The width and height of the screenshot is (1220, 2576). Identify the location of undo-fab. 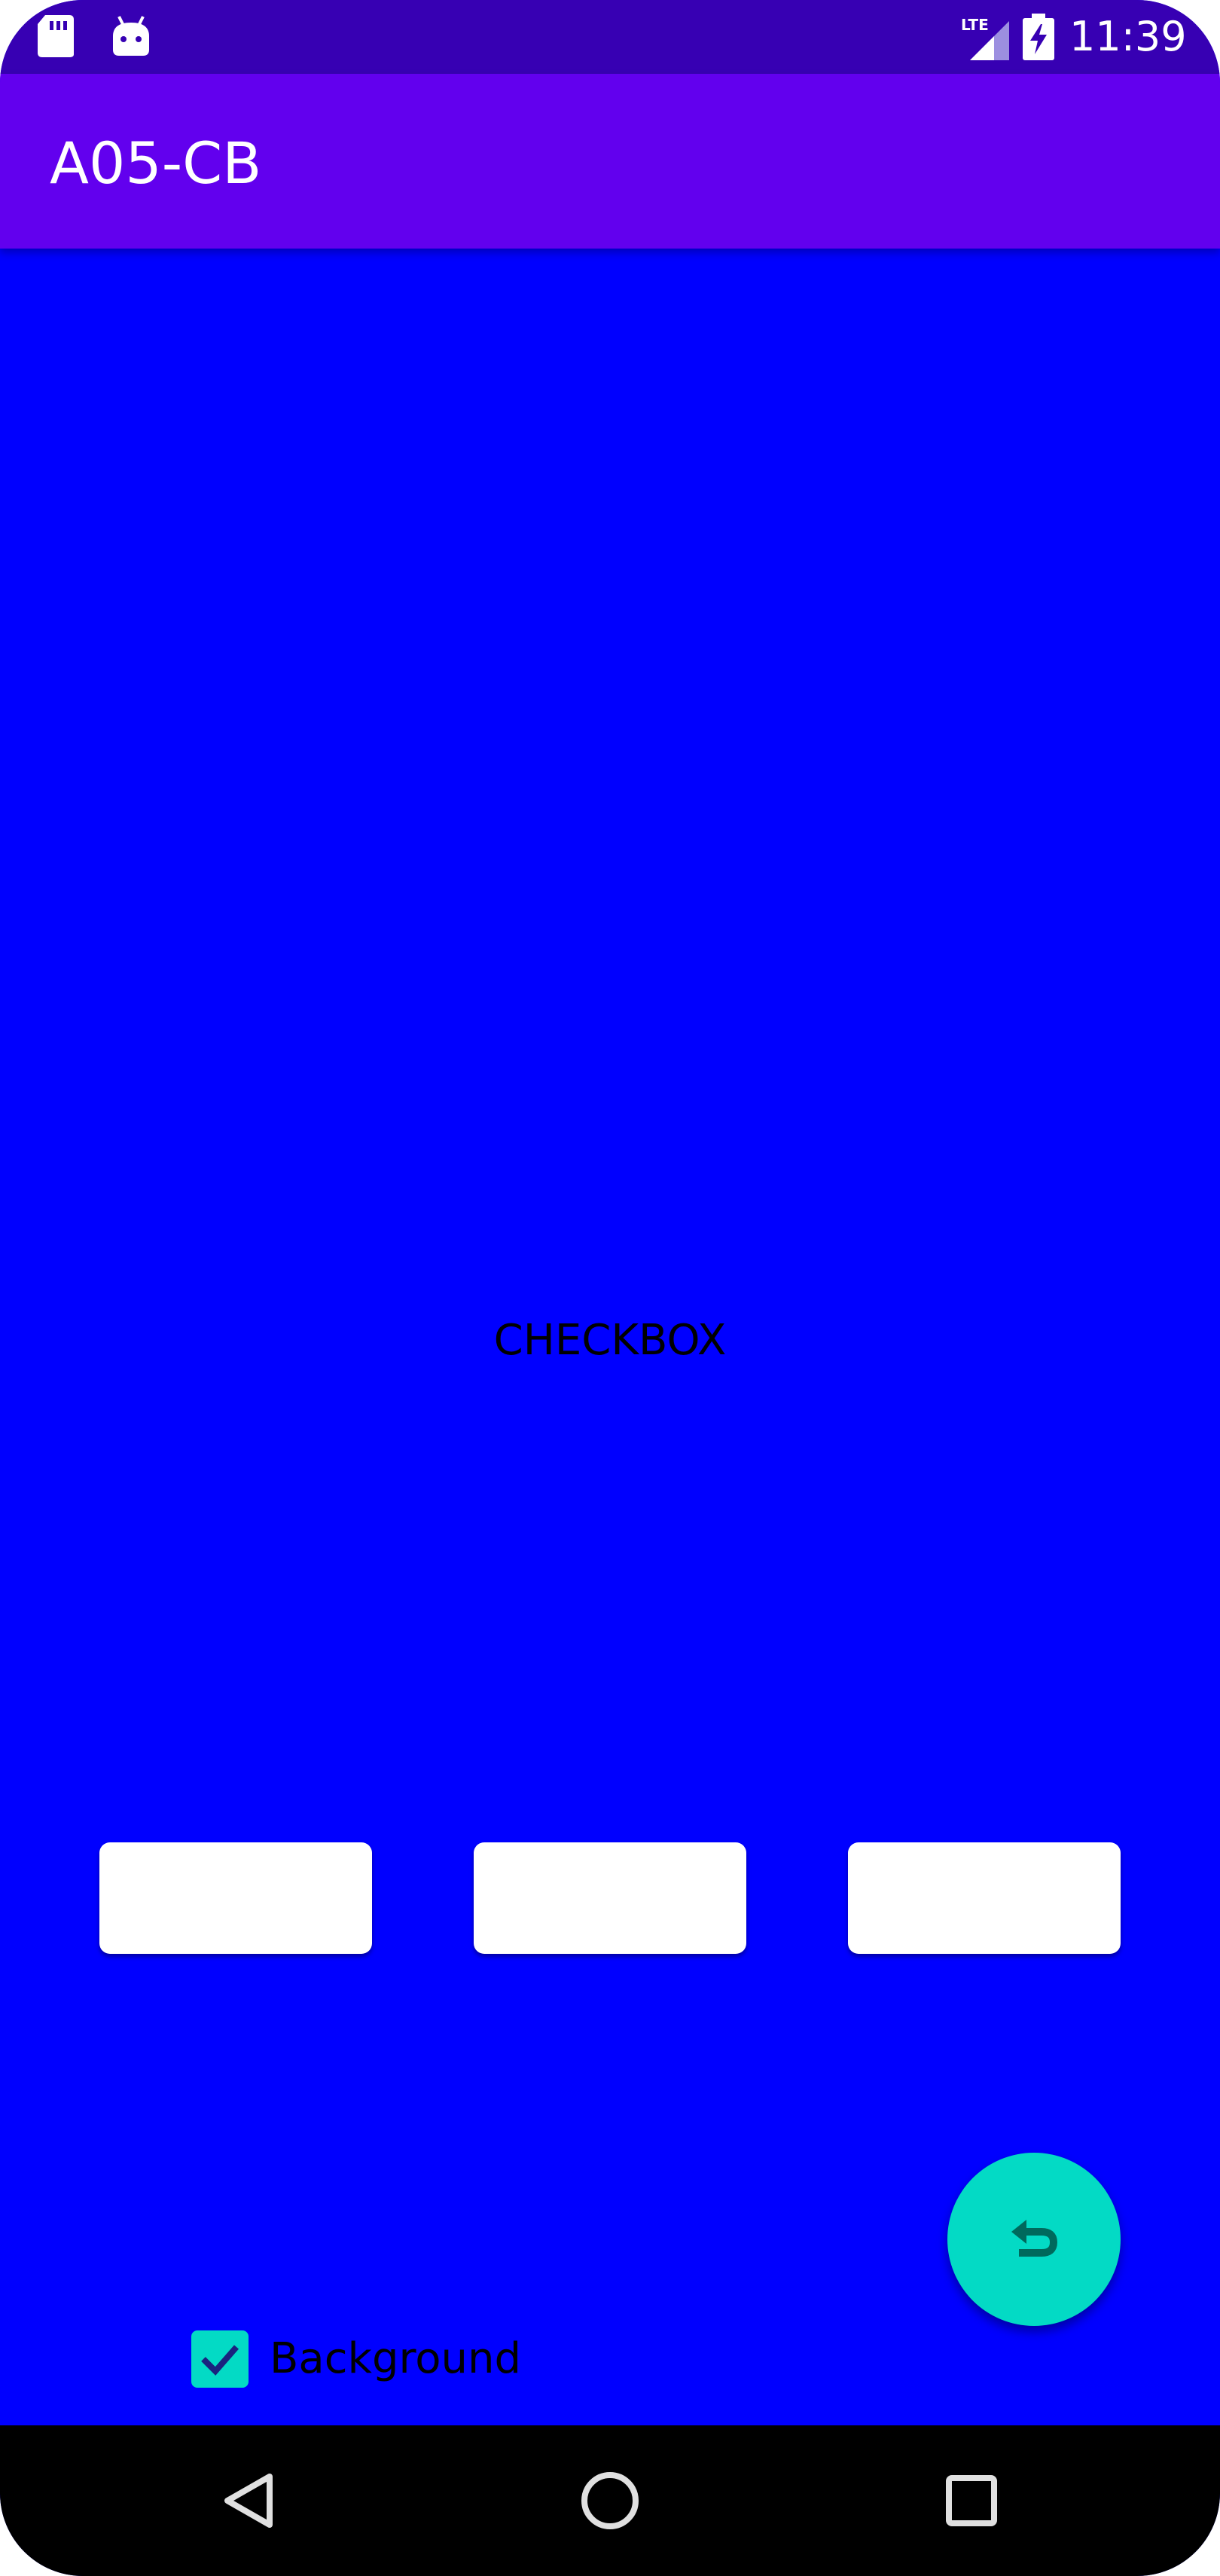
(1034, 2239).